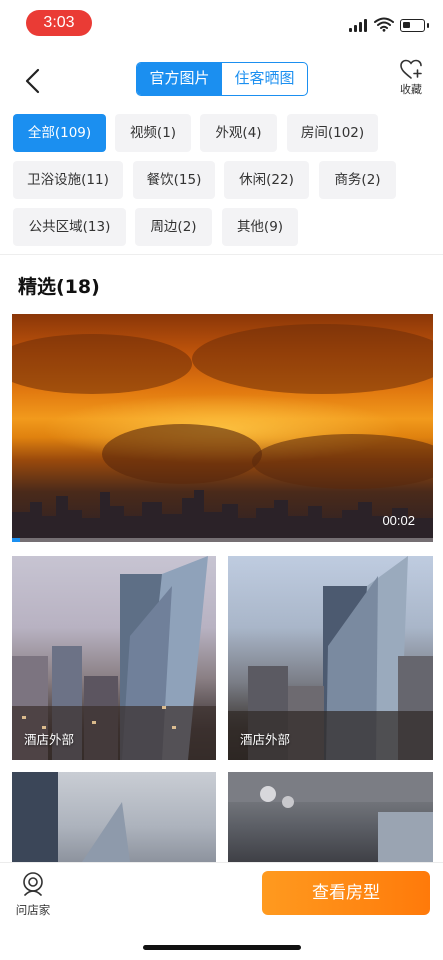 This screenshot has height=960, width=443. Describe the element at coordinates (414, 25) in the screenshot. I see `battery-icon` at that location.